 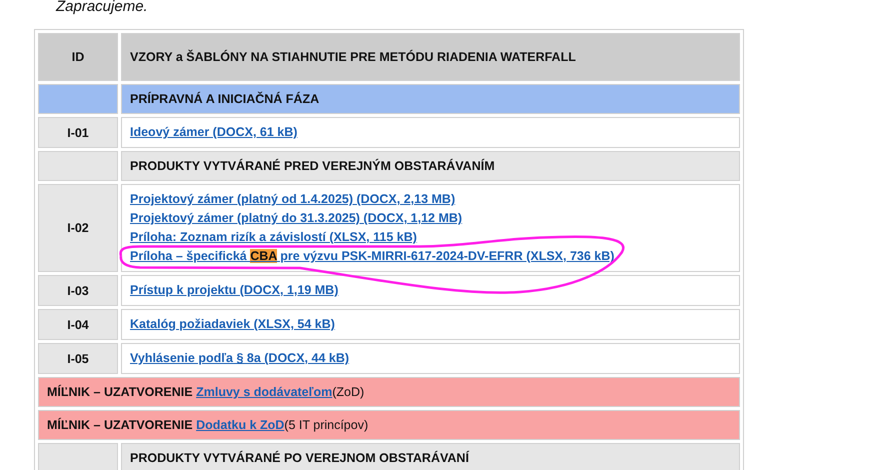 What do you see at coordinates (264, 392) in the screenshot?
I see `document-link: Zmluvy s dodávateľom` at bounding box center [264, 392].